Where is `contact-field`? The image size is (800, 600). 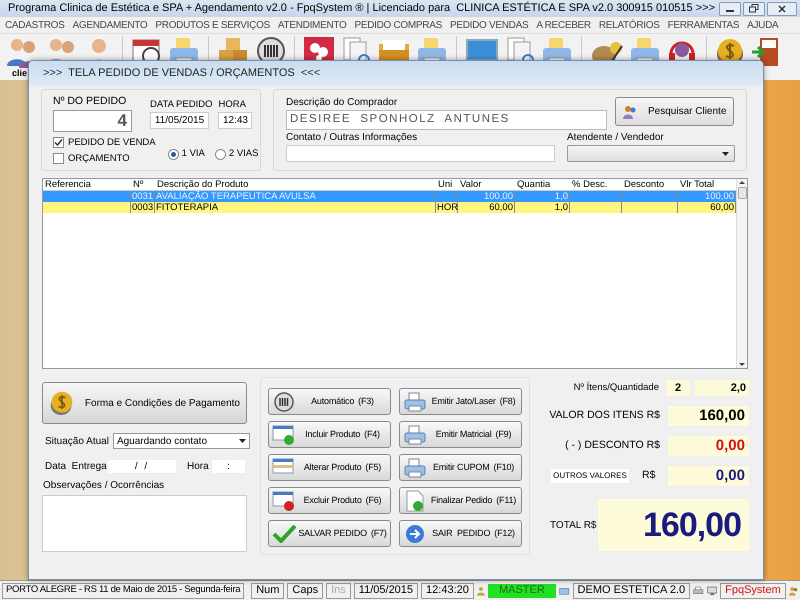
contact-field is located at coordinates (420, 153).